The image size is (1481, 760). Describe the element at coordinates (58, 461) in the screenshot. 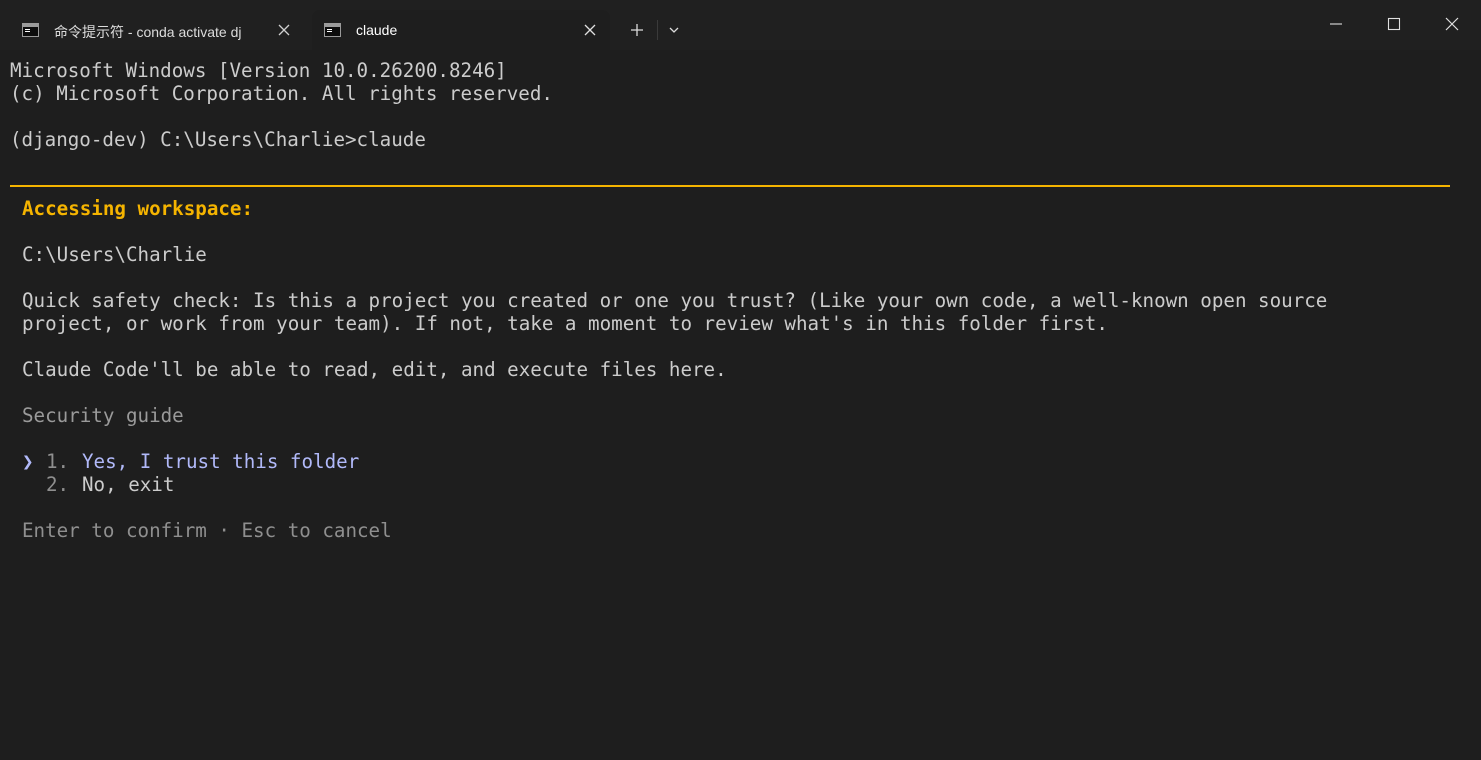

I see `option-number: 1.` at that location.